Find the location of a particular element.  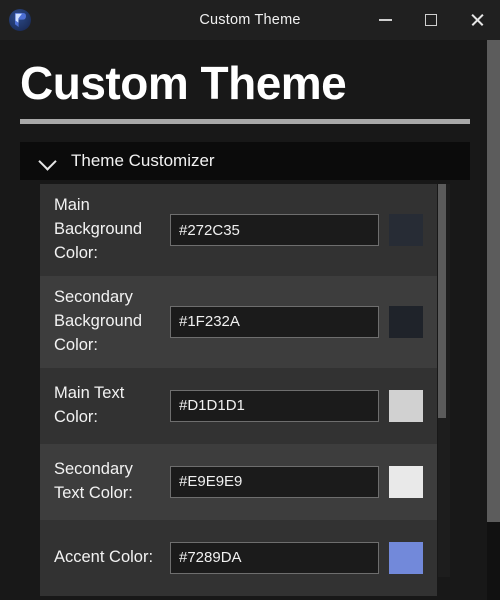

maximize-icon is located at coordinates (431, 20).